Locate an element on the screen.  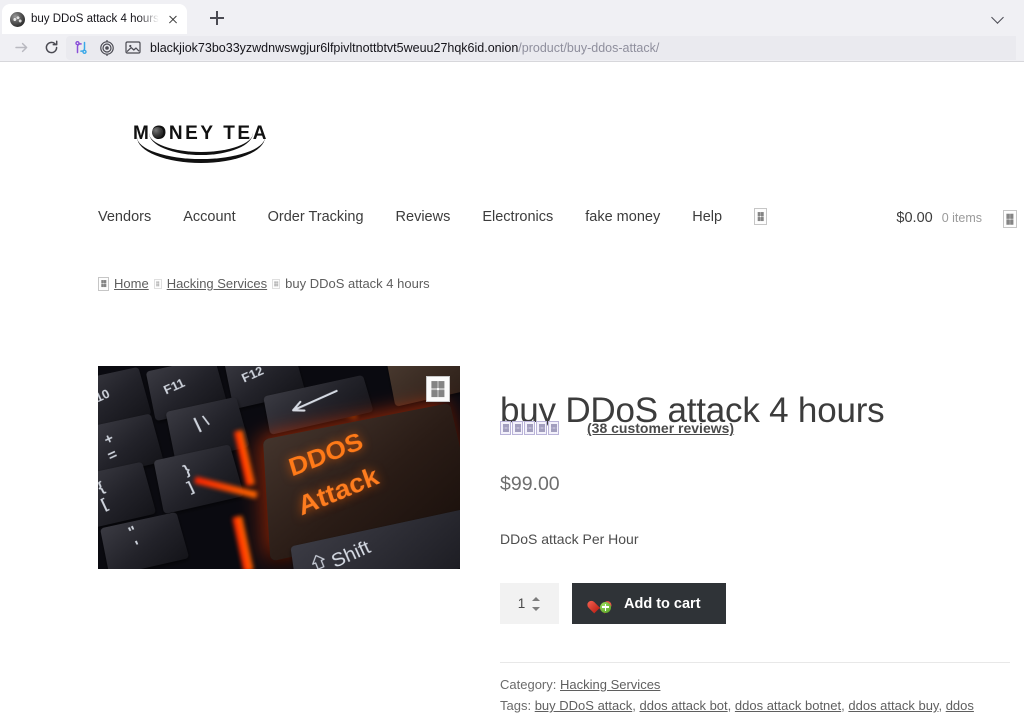
key-label-backslash: \ is located at coordinates (206, 421).